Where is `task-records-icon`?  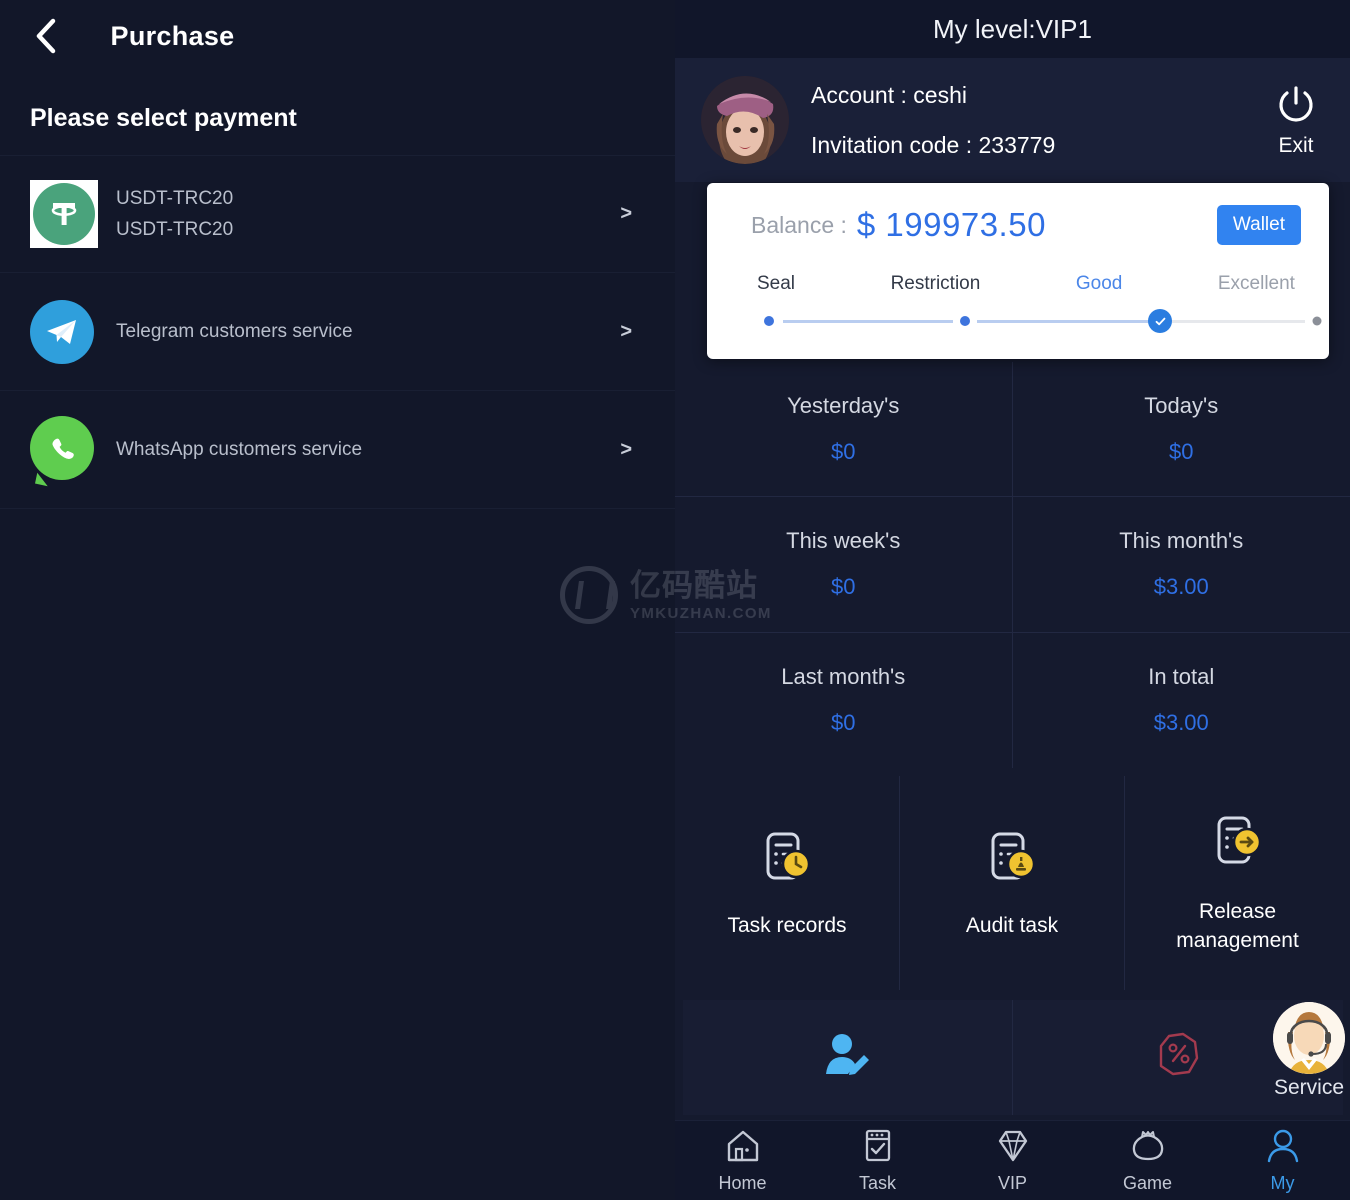
task-records-icon is located at coordinates (787, 859).